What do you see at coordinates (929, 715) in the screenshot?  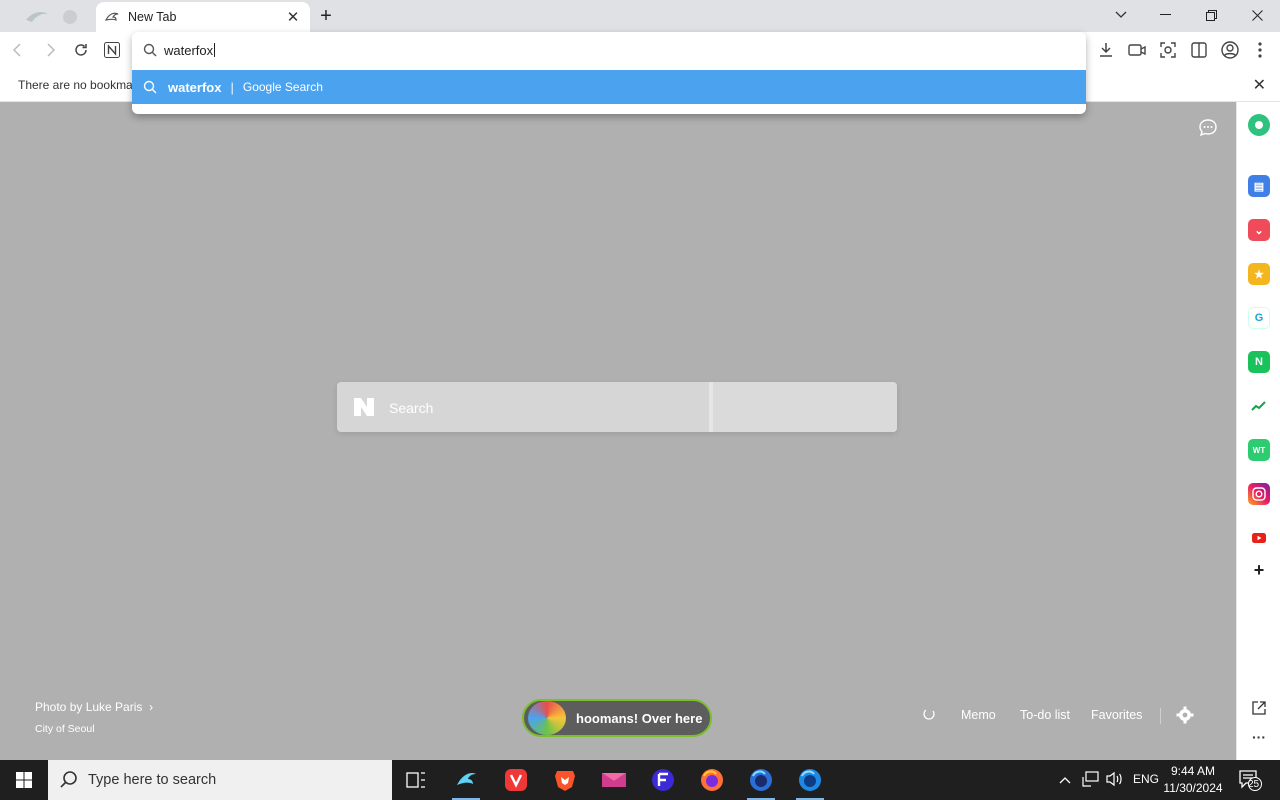 I see `loading-spinner-icon` at bounding box center [929, 715].